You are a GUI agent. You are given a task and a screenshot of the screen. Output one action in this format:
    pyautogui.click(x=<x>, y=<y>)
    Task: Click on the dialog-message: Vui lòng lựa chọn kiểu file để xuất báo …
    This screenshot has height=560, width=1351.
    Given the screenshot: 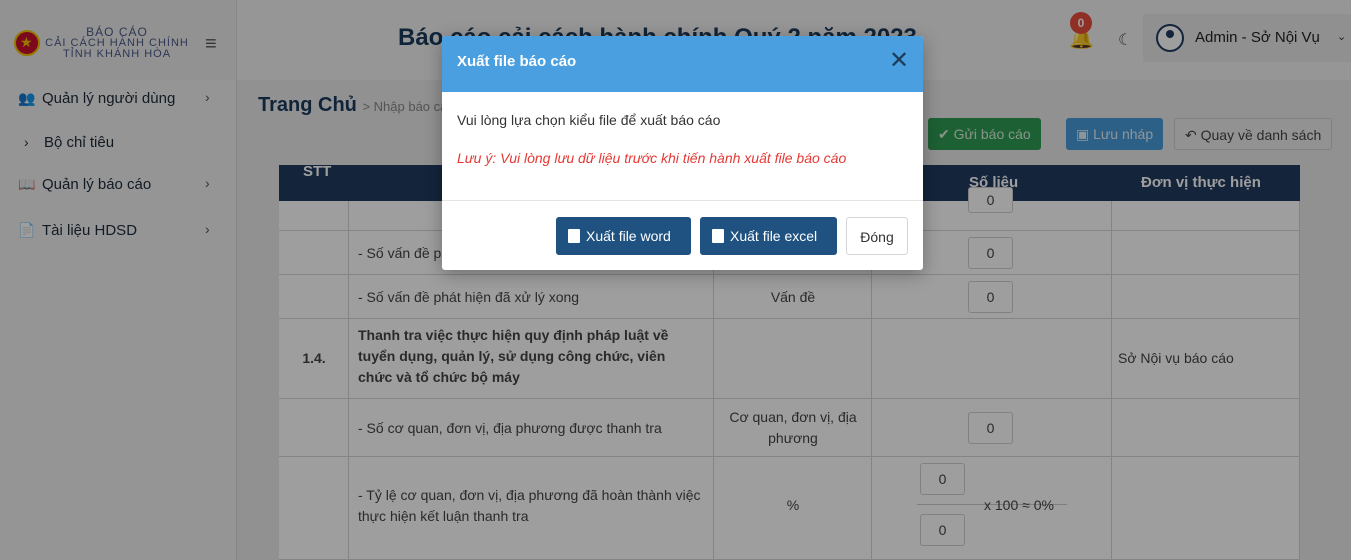 What is the action you would take?
    pyautogui.click(x=589, y=120)
    